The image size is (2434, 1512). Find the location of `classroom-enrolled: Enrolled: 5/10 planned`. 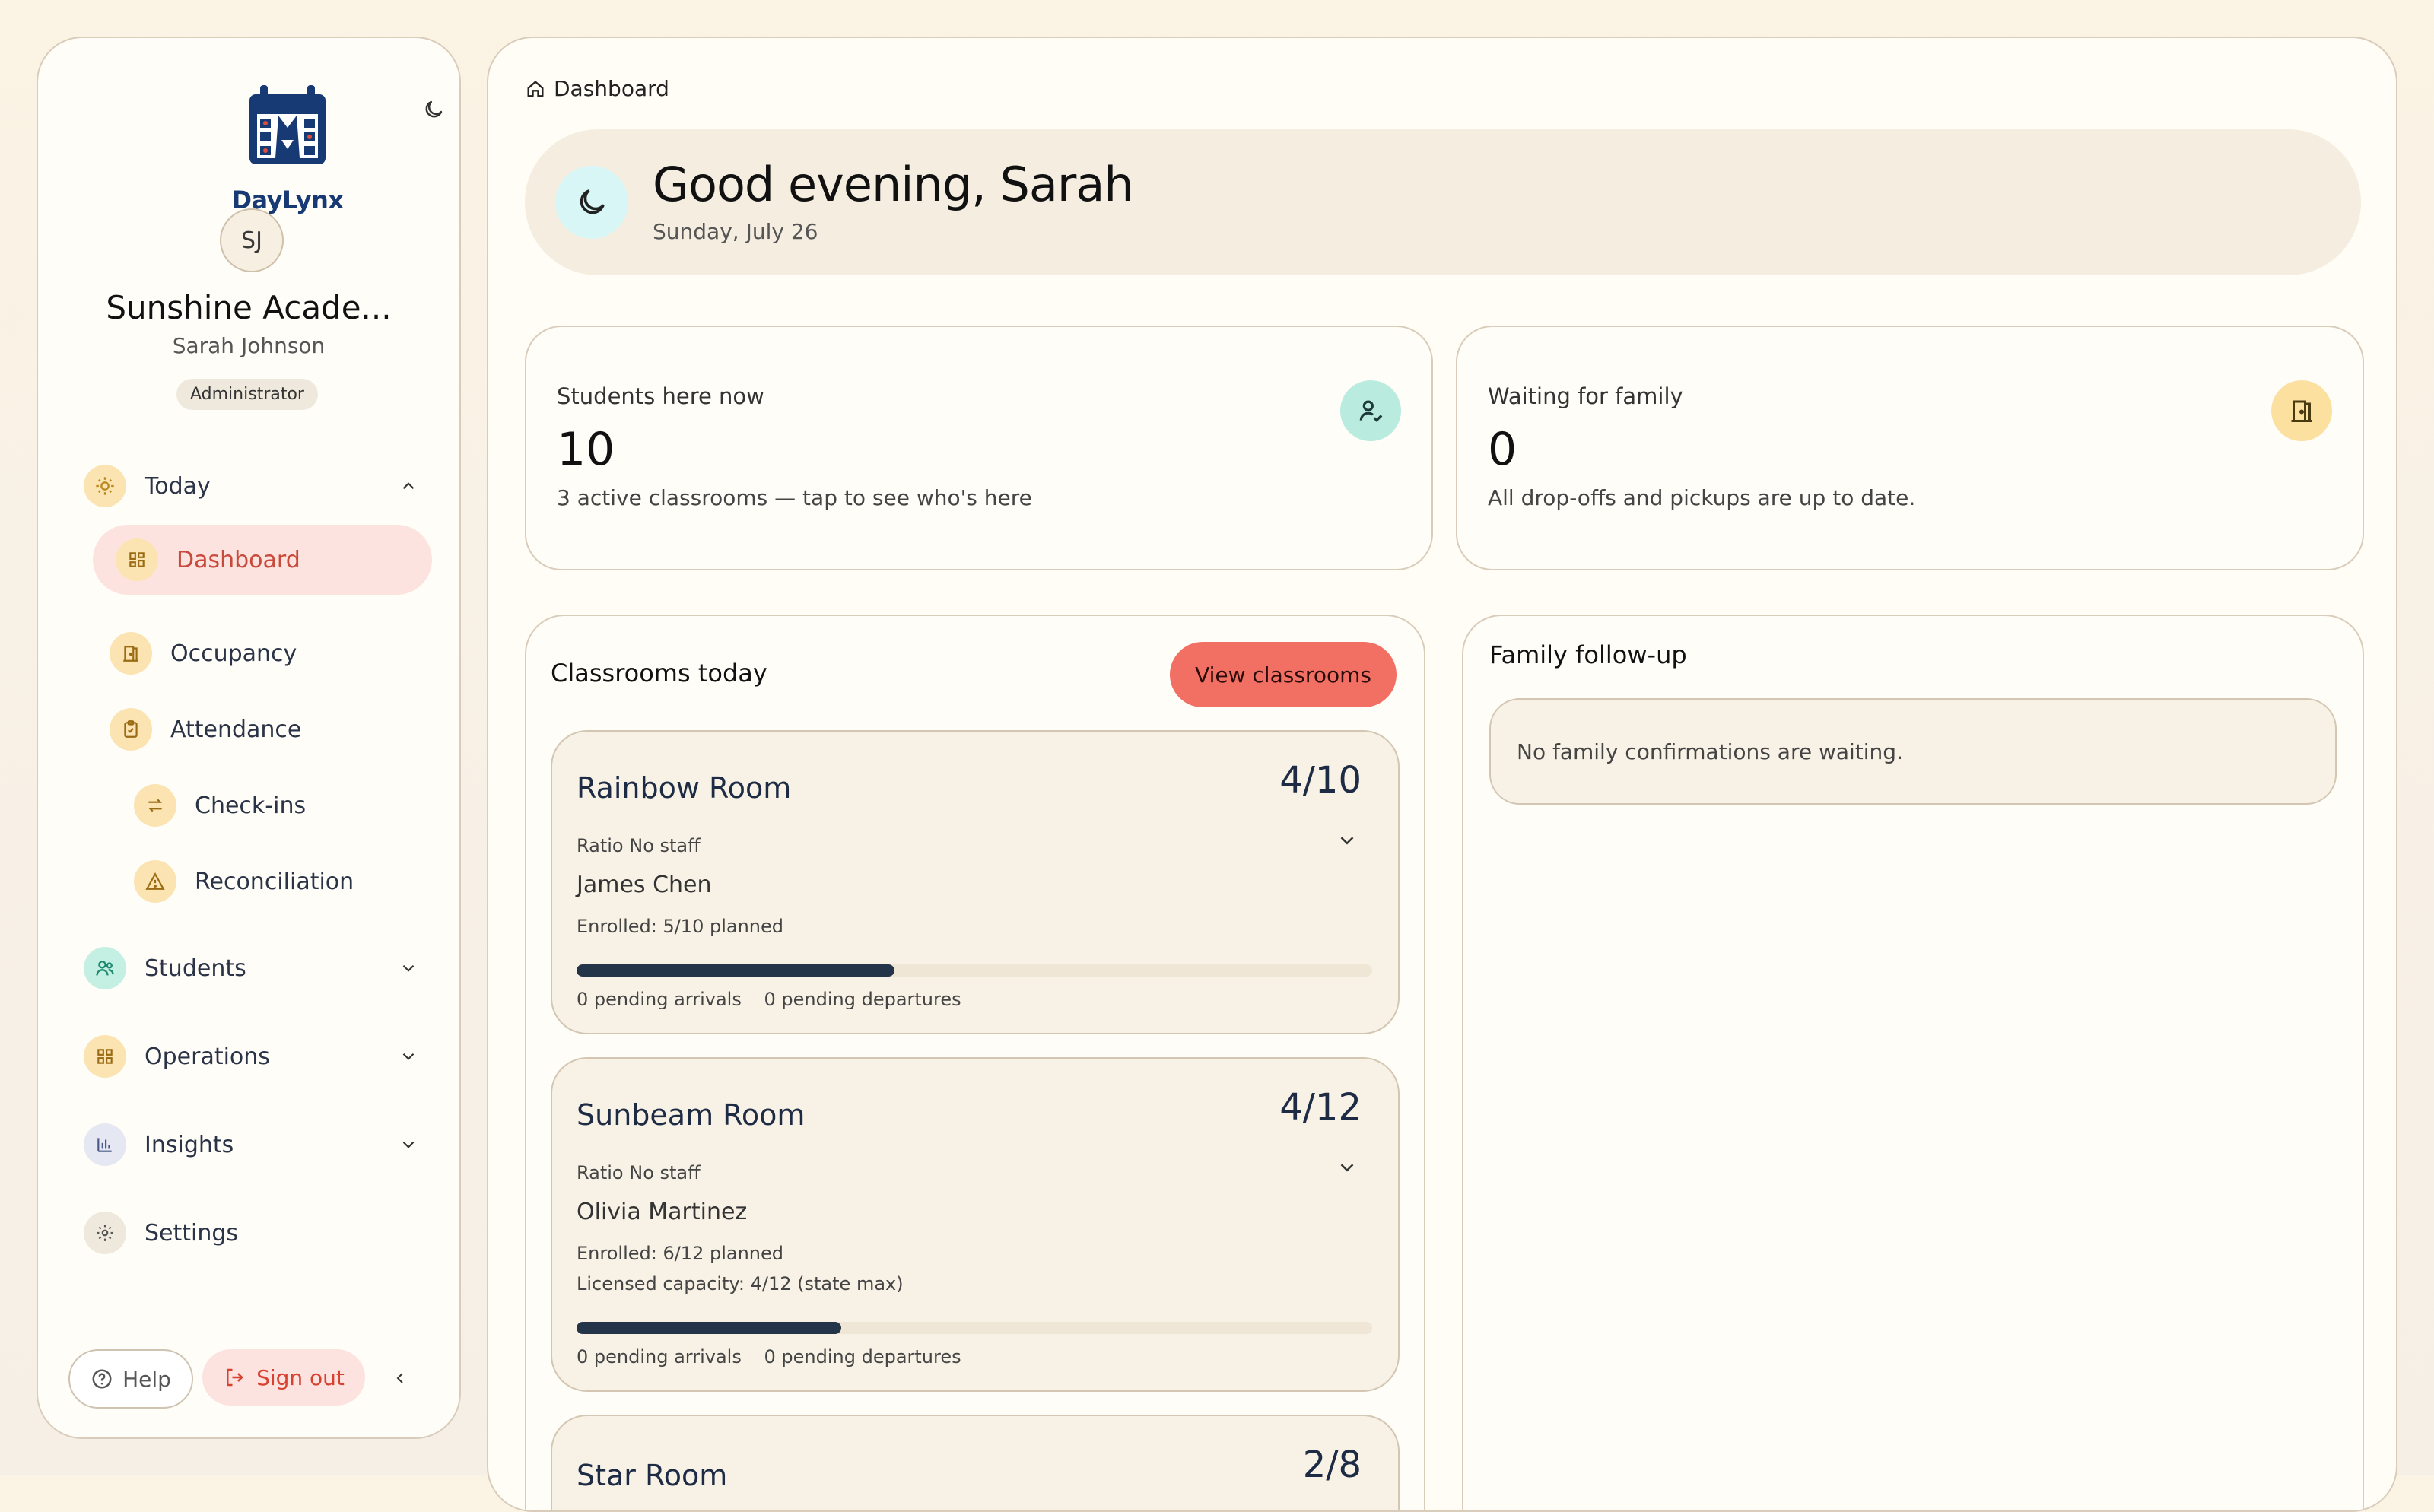

classroom-enrolled: Enrolled: 5/10 planned is located at coordinates (680, 927).